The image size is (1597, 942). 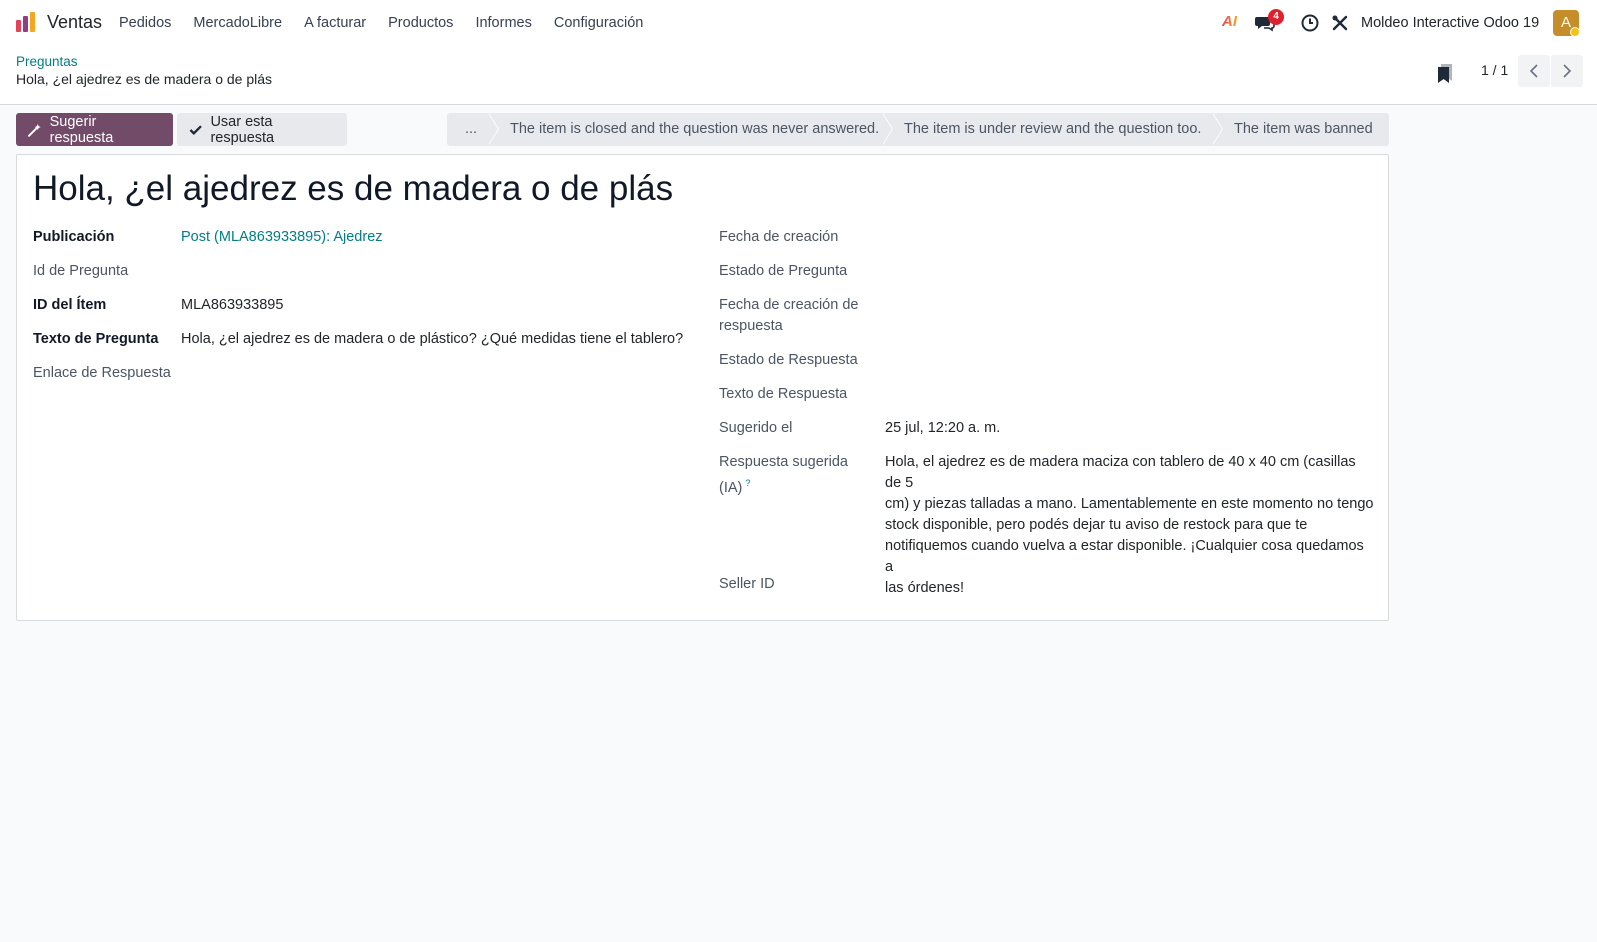 What do you see at coordinates (788, 360) in the screenshot?
I see `estado-respuesta-label: Estado de Respuesta` at bounding box center [788, 360].